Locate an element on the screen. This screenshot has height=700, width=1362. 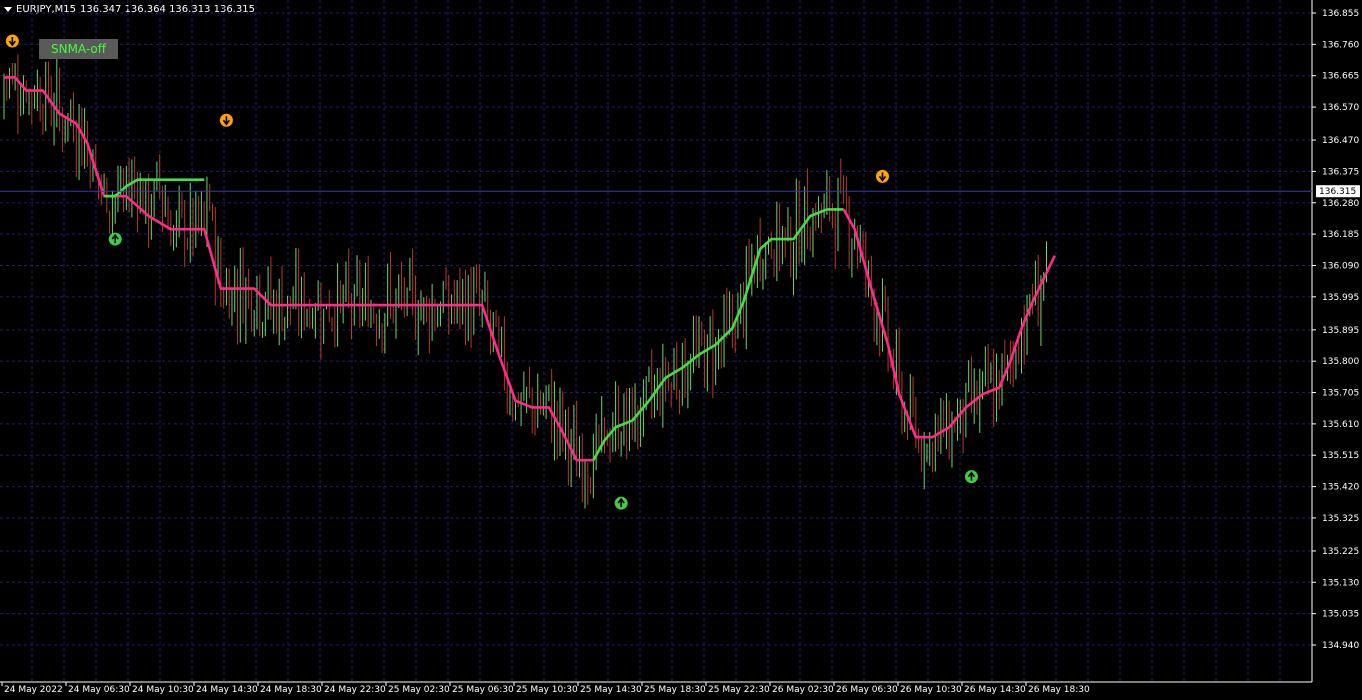
price-label: 136.760 is located at coordinates (1340, 45).